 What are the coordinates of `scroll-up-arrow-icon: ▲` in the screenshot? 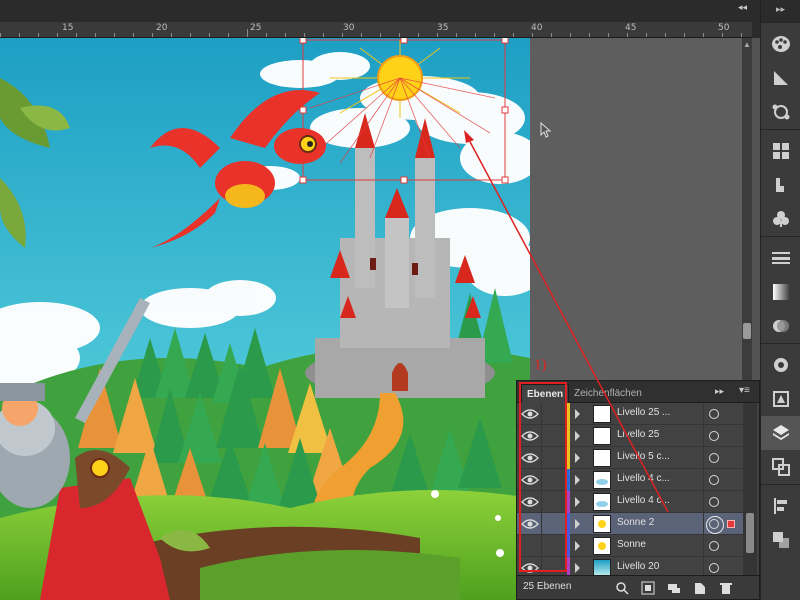 It's located at (747, 45).